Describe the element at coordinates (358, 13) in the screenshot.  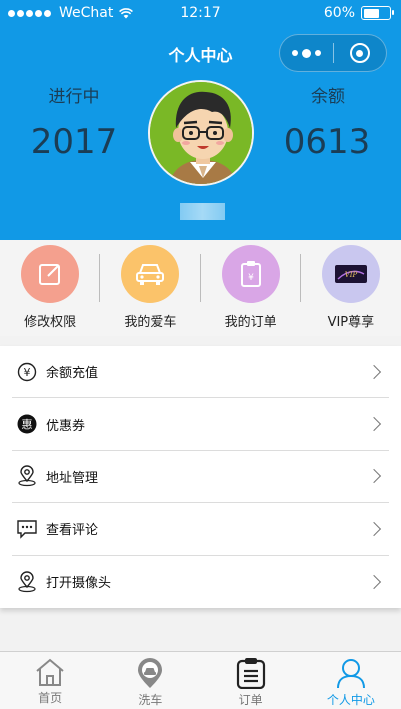
I see `status-right: 60%` at that location.